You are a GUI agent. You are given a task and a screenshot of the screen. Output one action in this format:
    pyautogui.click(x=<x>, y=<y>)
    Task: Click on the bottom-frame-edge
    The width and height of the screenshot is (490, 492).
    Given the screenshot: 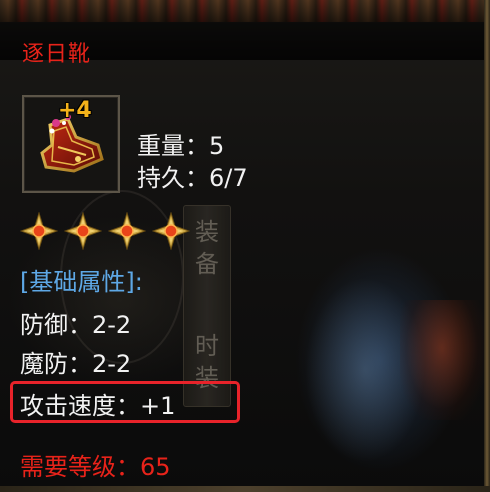 What is the action you would take?
    pyautogui.click(x=245, y=489)
    